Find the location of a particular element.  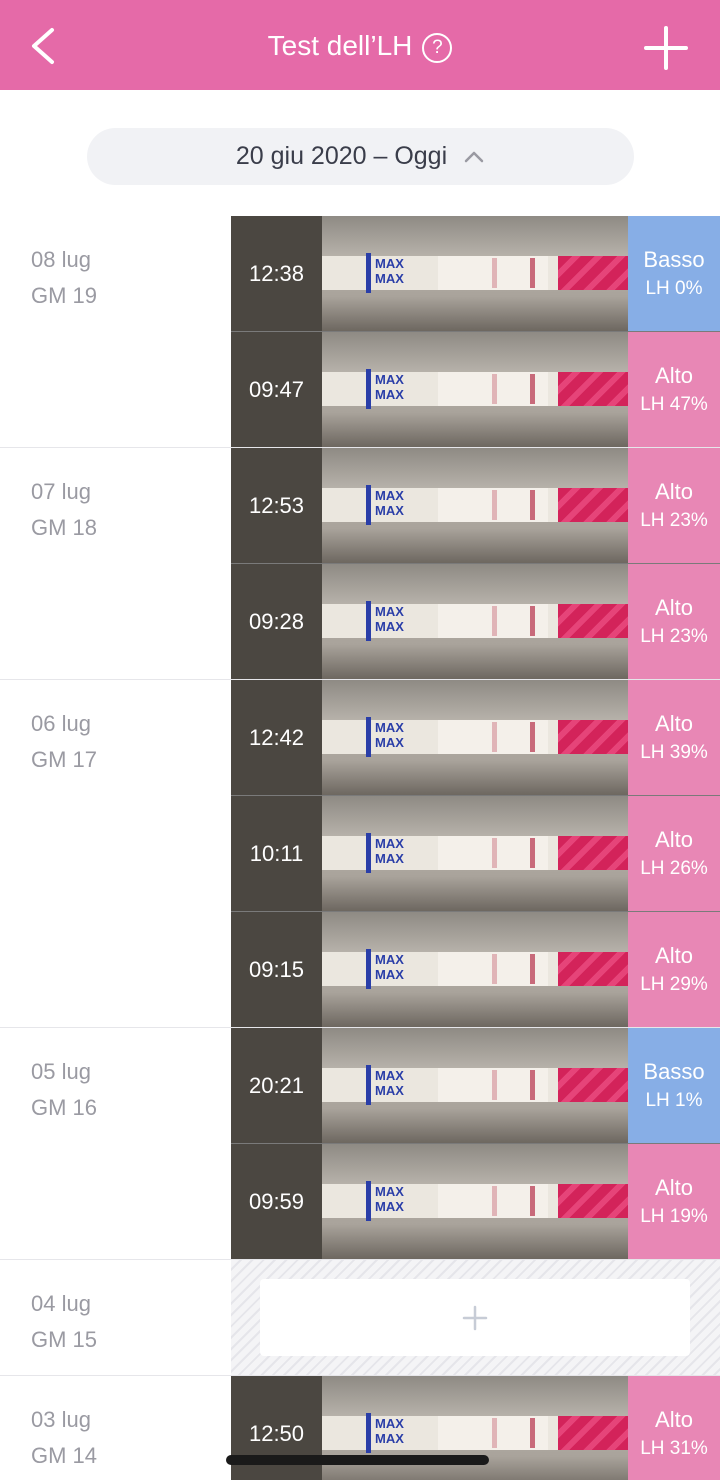

page-title: Test dell’LH? is located at coordinates (360, 46).